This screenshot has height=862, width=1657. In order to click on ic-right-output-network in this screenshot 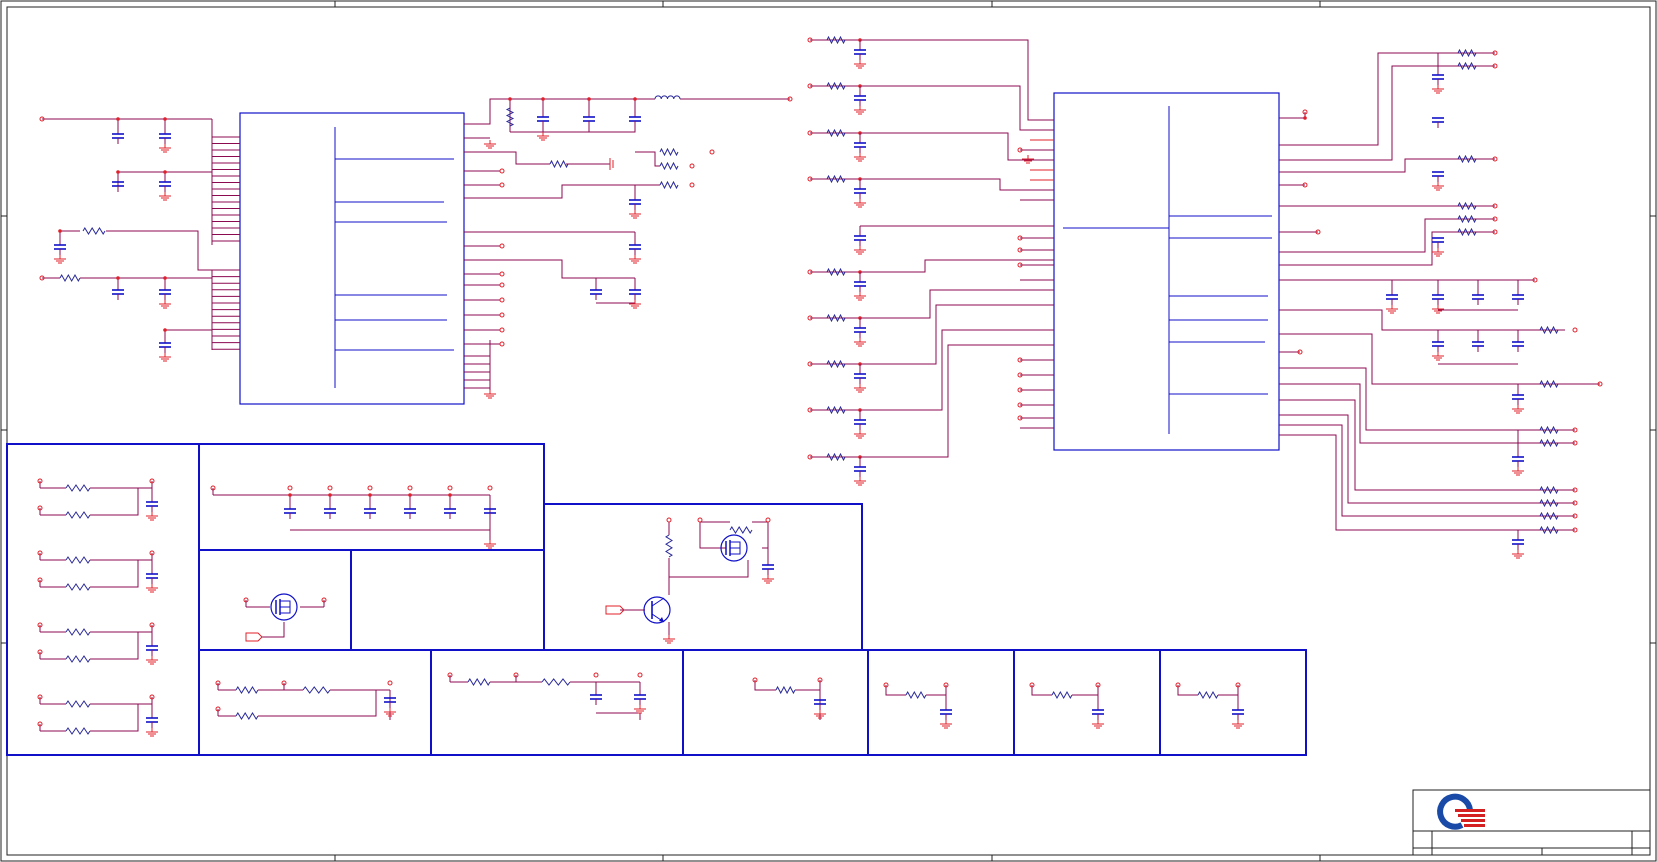, I will do `click(1439, 296)`.